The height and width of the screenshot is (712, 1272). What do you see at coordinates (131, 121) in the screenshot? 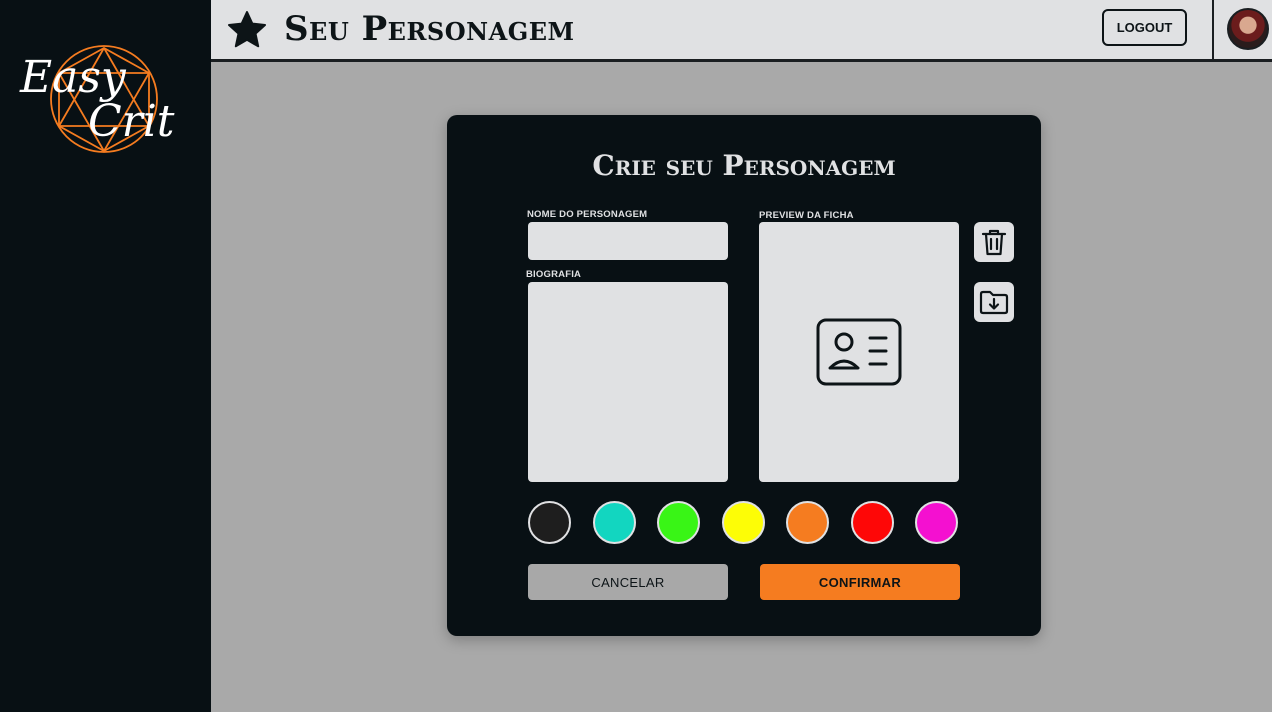
I see `logo-text-line2: Crit` at bounding box center [131, 121].